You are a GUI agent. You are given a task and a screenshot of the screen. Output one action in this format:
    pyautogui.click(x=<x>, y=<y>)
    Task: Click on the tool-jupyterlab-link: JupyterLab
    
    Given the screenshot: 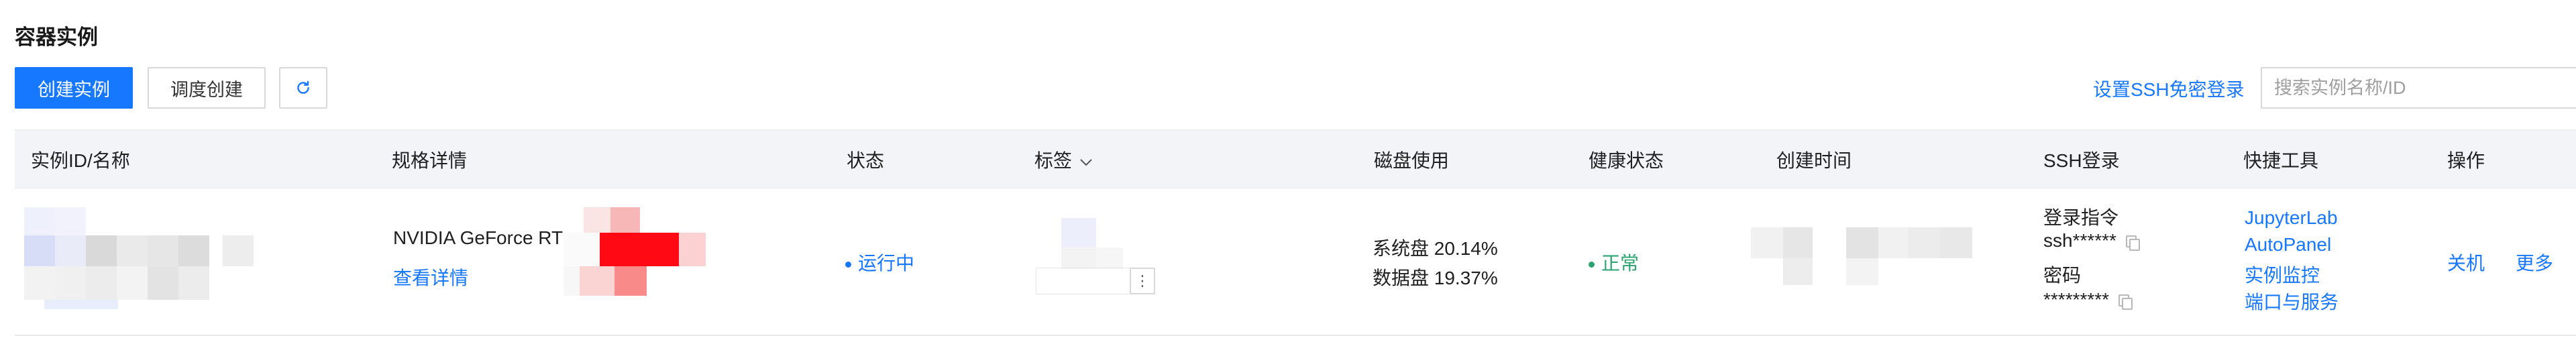 What is the action you would take?
    pyautogui.click(x=2291, y=218)
    